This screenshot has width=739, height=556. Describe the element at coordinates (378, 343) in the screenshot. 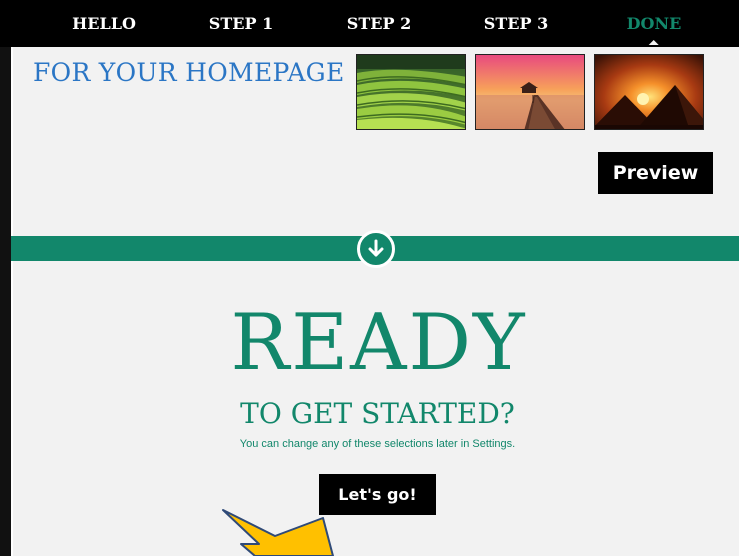

I see `ready-headline: READY` at that location.